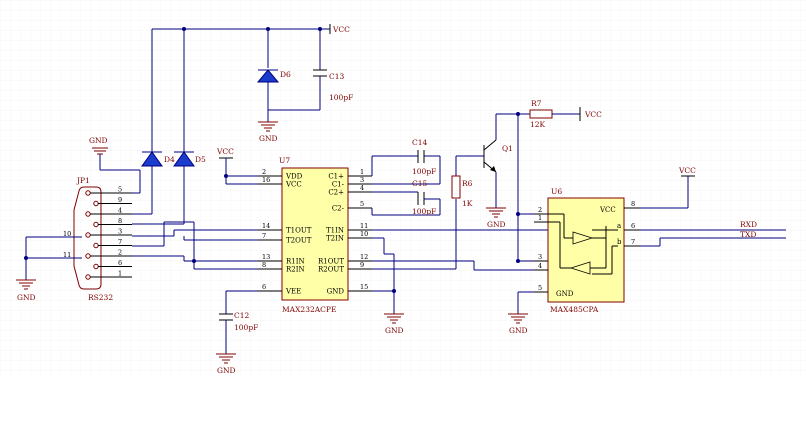 This screenshot has height=425, width=806. Describe the element at coordinates (394, 330) in the screenshot. I see `gnd-label-u7: GND` at that location.